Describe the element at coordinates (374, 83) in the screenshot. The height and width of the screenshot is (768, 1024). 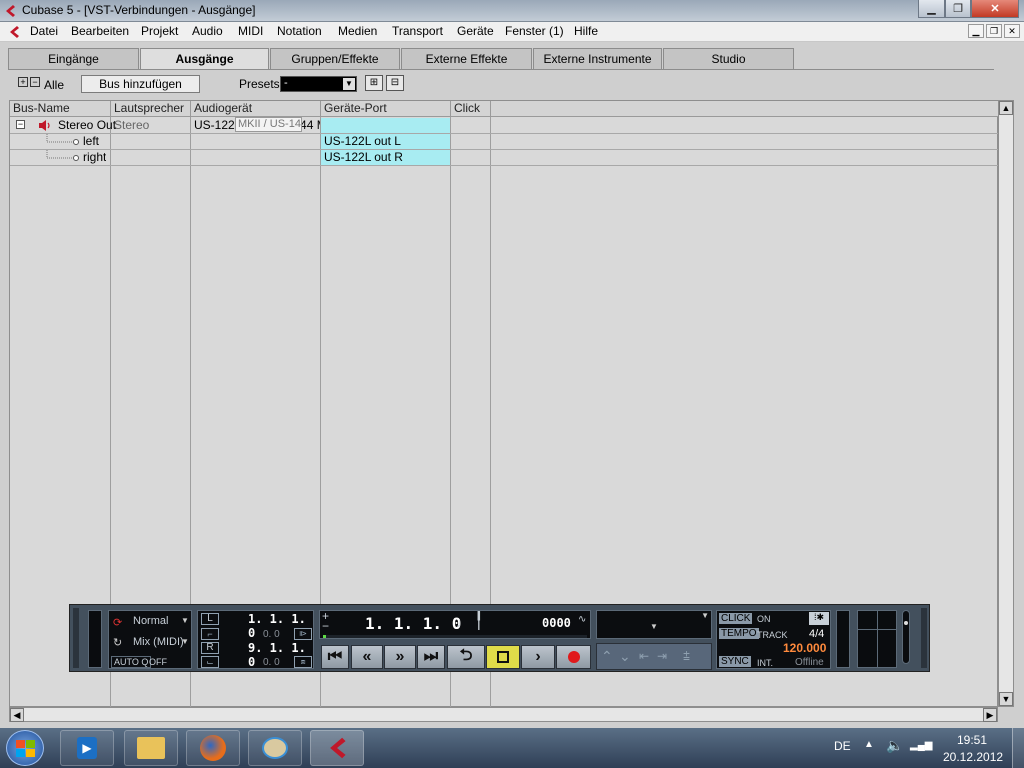
I see `save-preset-icon: ⊞` at that location.